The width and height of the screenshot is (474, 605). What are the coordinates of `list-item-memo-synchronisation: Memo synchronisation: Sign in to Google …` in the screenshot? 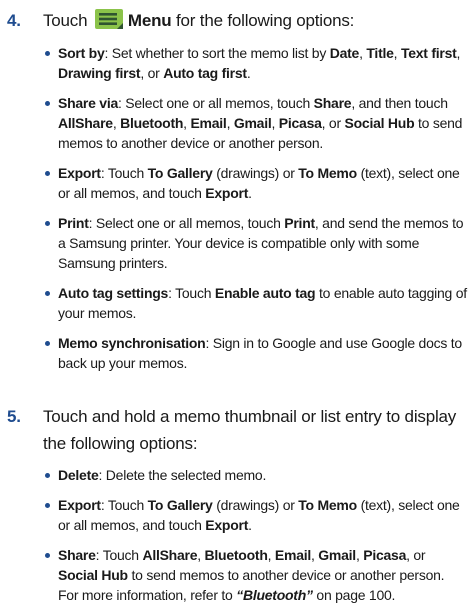 It's located at (256, 353).